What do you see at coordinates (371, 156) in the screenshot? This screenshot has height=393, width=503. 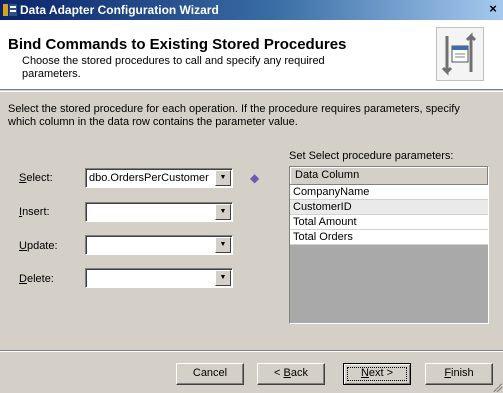 I see `parameters-caption: Set Select procedure parameters:` at bounding box center [371, 156].